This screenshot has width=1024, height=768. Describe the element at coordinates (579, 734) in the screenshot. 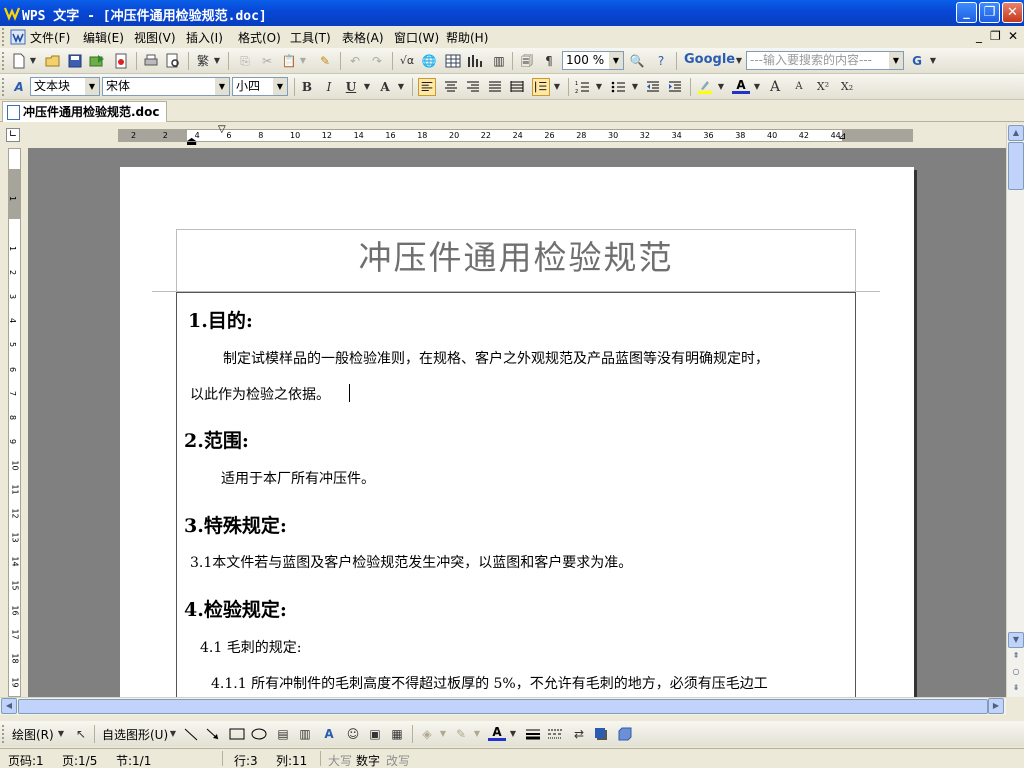

I see `arrow-style-icon: ⇄` at that location.